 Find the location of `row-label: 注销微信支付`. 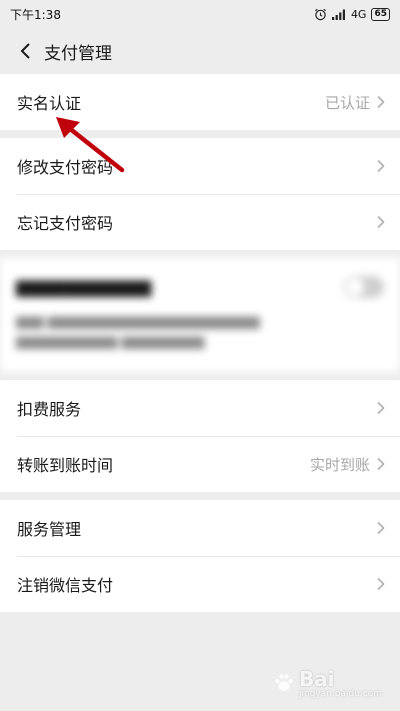

row-label: 注销微信支付 is located at coordinates (65, 585).